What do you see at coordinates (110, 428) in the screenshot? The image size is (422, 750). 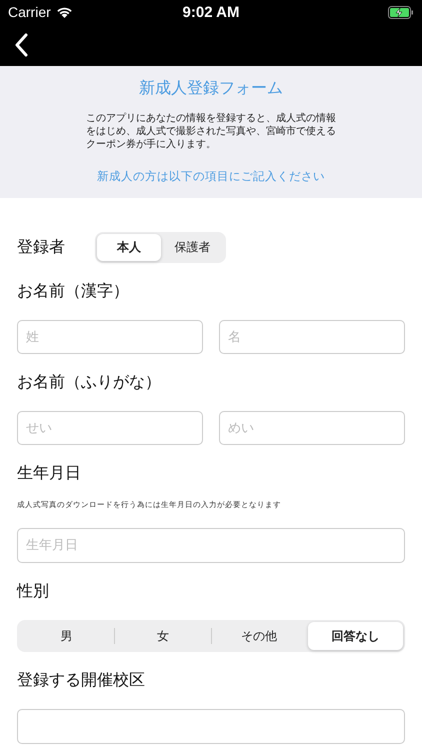 I see `input-field: せい` at bounding box center [110, 428].